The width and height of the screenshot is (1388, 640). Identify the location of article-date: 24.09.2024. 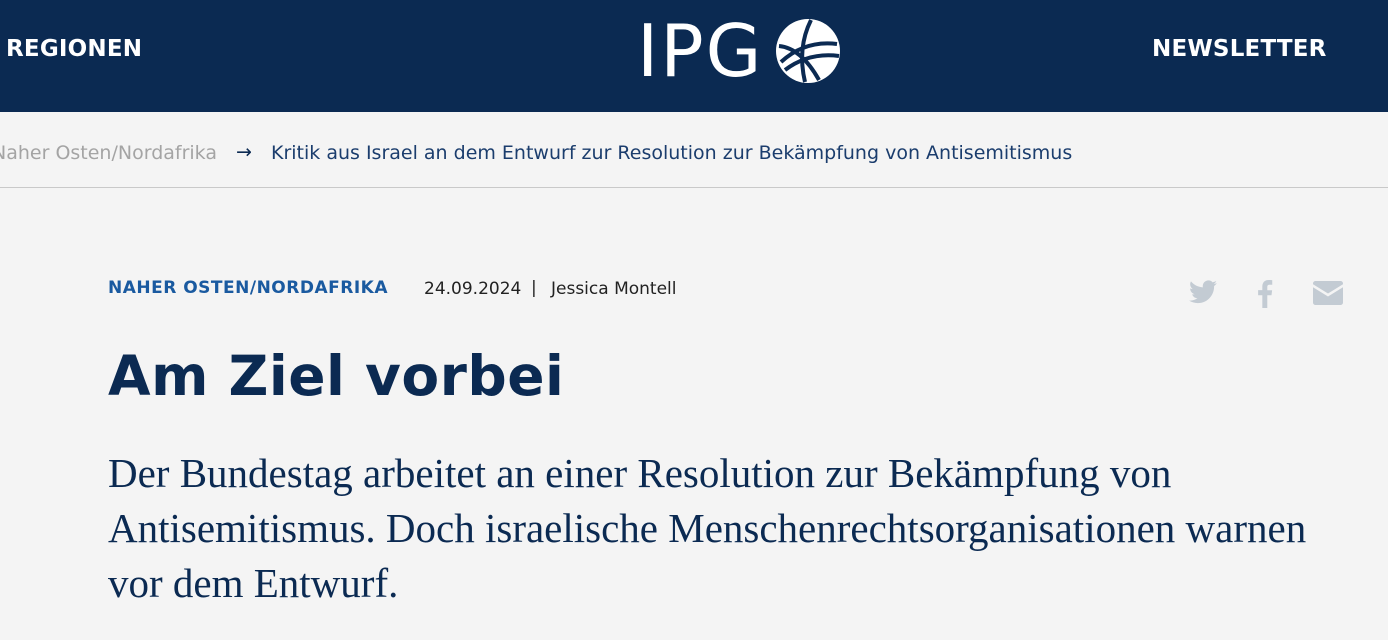
(473, 289).